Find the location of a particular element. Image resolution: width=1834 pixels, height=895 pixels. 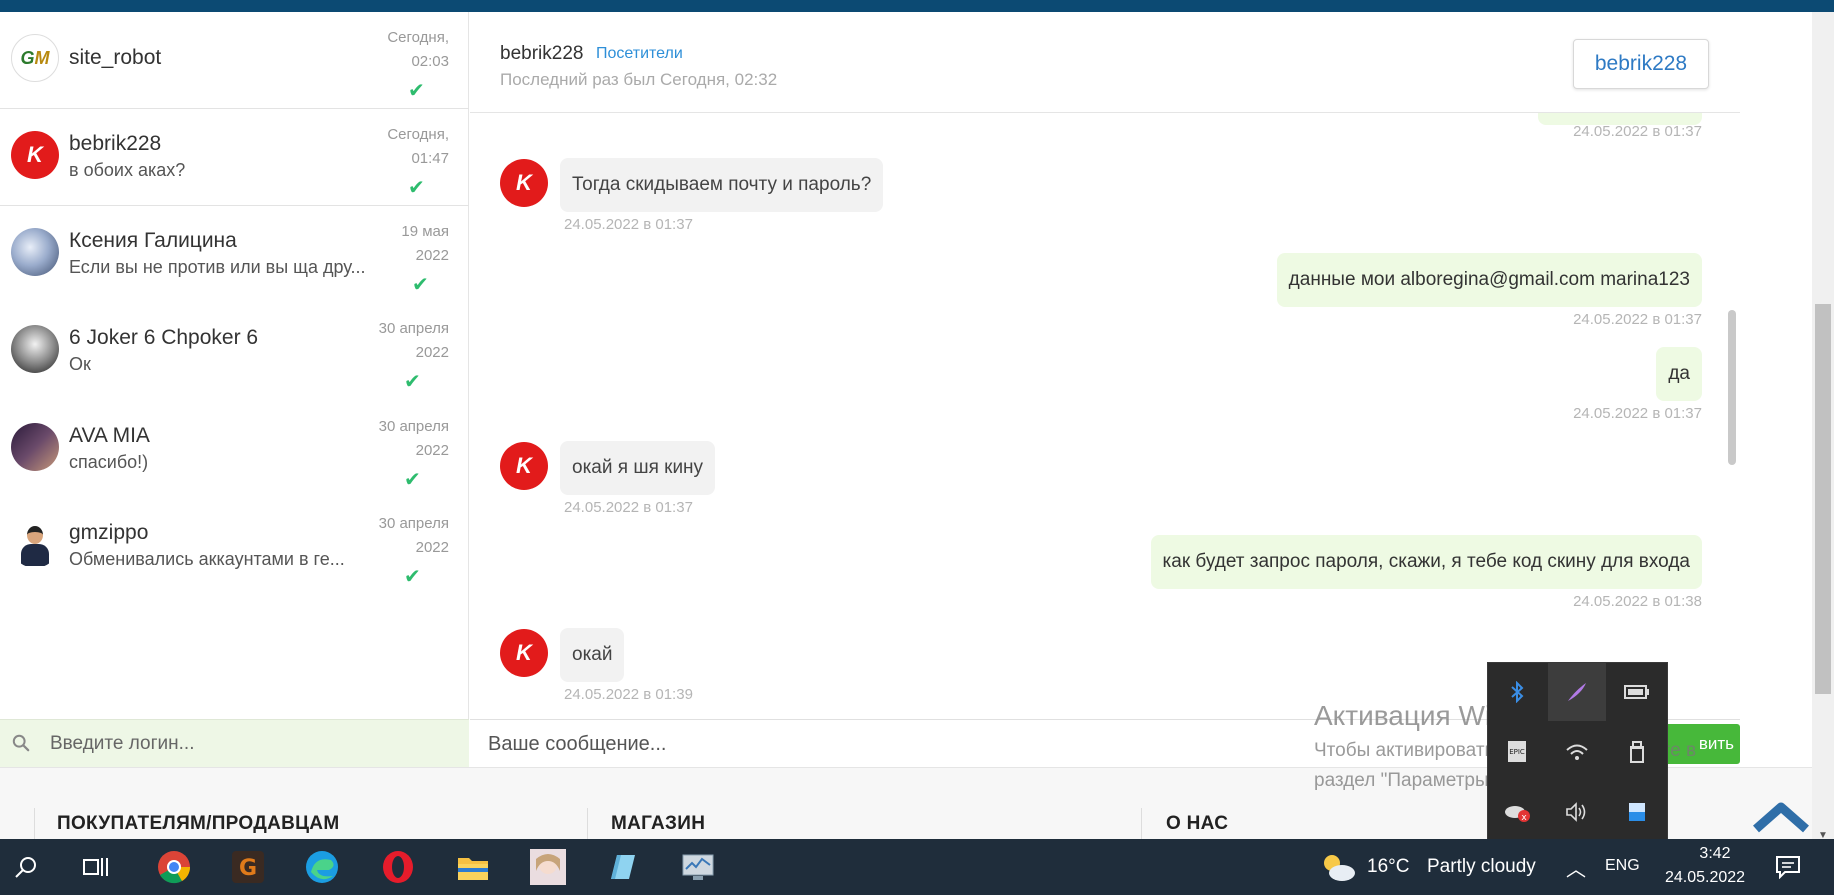

contact-item: 6 Joker 6 Chpoker 6 Ок 30 апреля 2022 ✔ is located at coordinates (234, 351).